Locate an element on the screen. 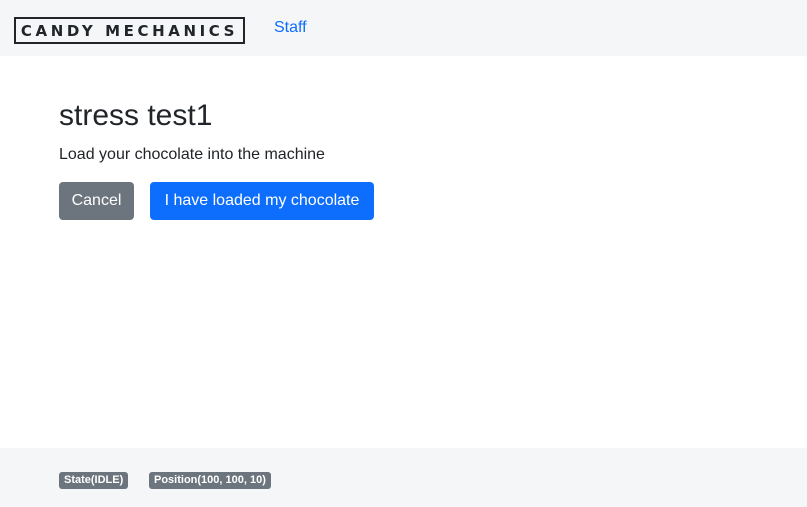 This screenshot has width=807, height=507. brand-logo: CANDY MECHANICS is located at coordinates (129, 30).